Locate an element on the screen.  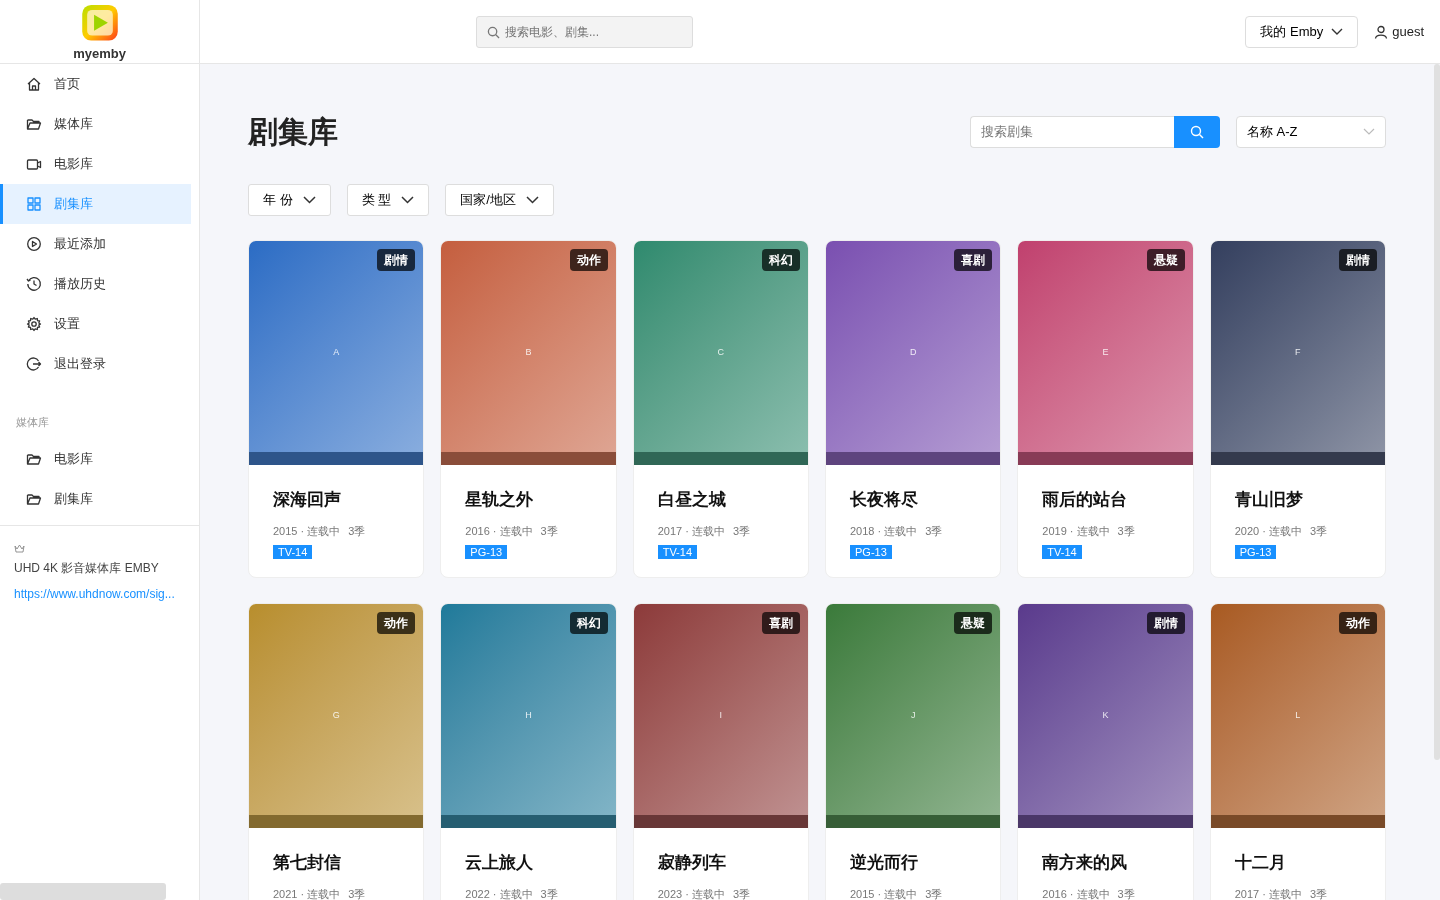
footer-title: UHD 4K 影音媒体库 EMBY is located at coordinates (87, 568).